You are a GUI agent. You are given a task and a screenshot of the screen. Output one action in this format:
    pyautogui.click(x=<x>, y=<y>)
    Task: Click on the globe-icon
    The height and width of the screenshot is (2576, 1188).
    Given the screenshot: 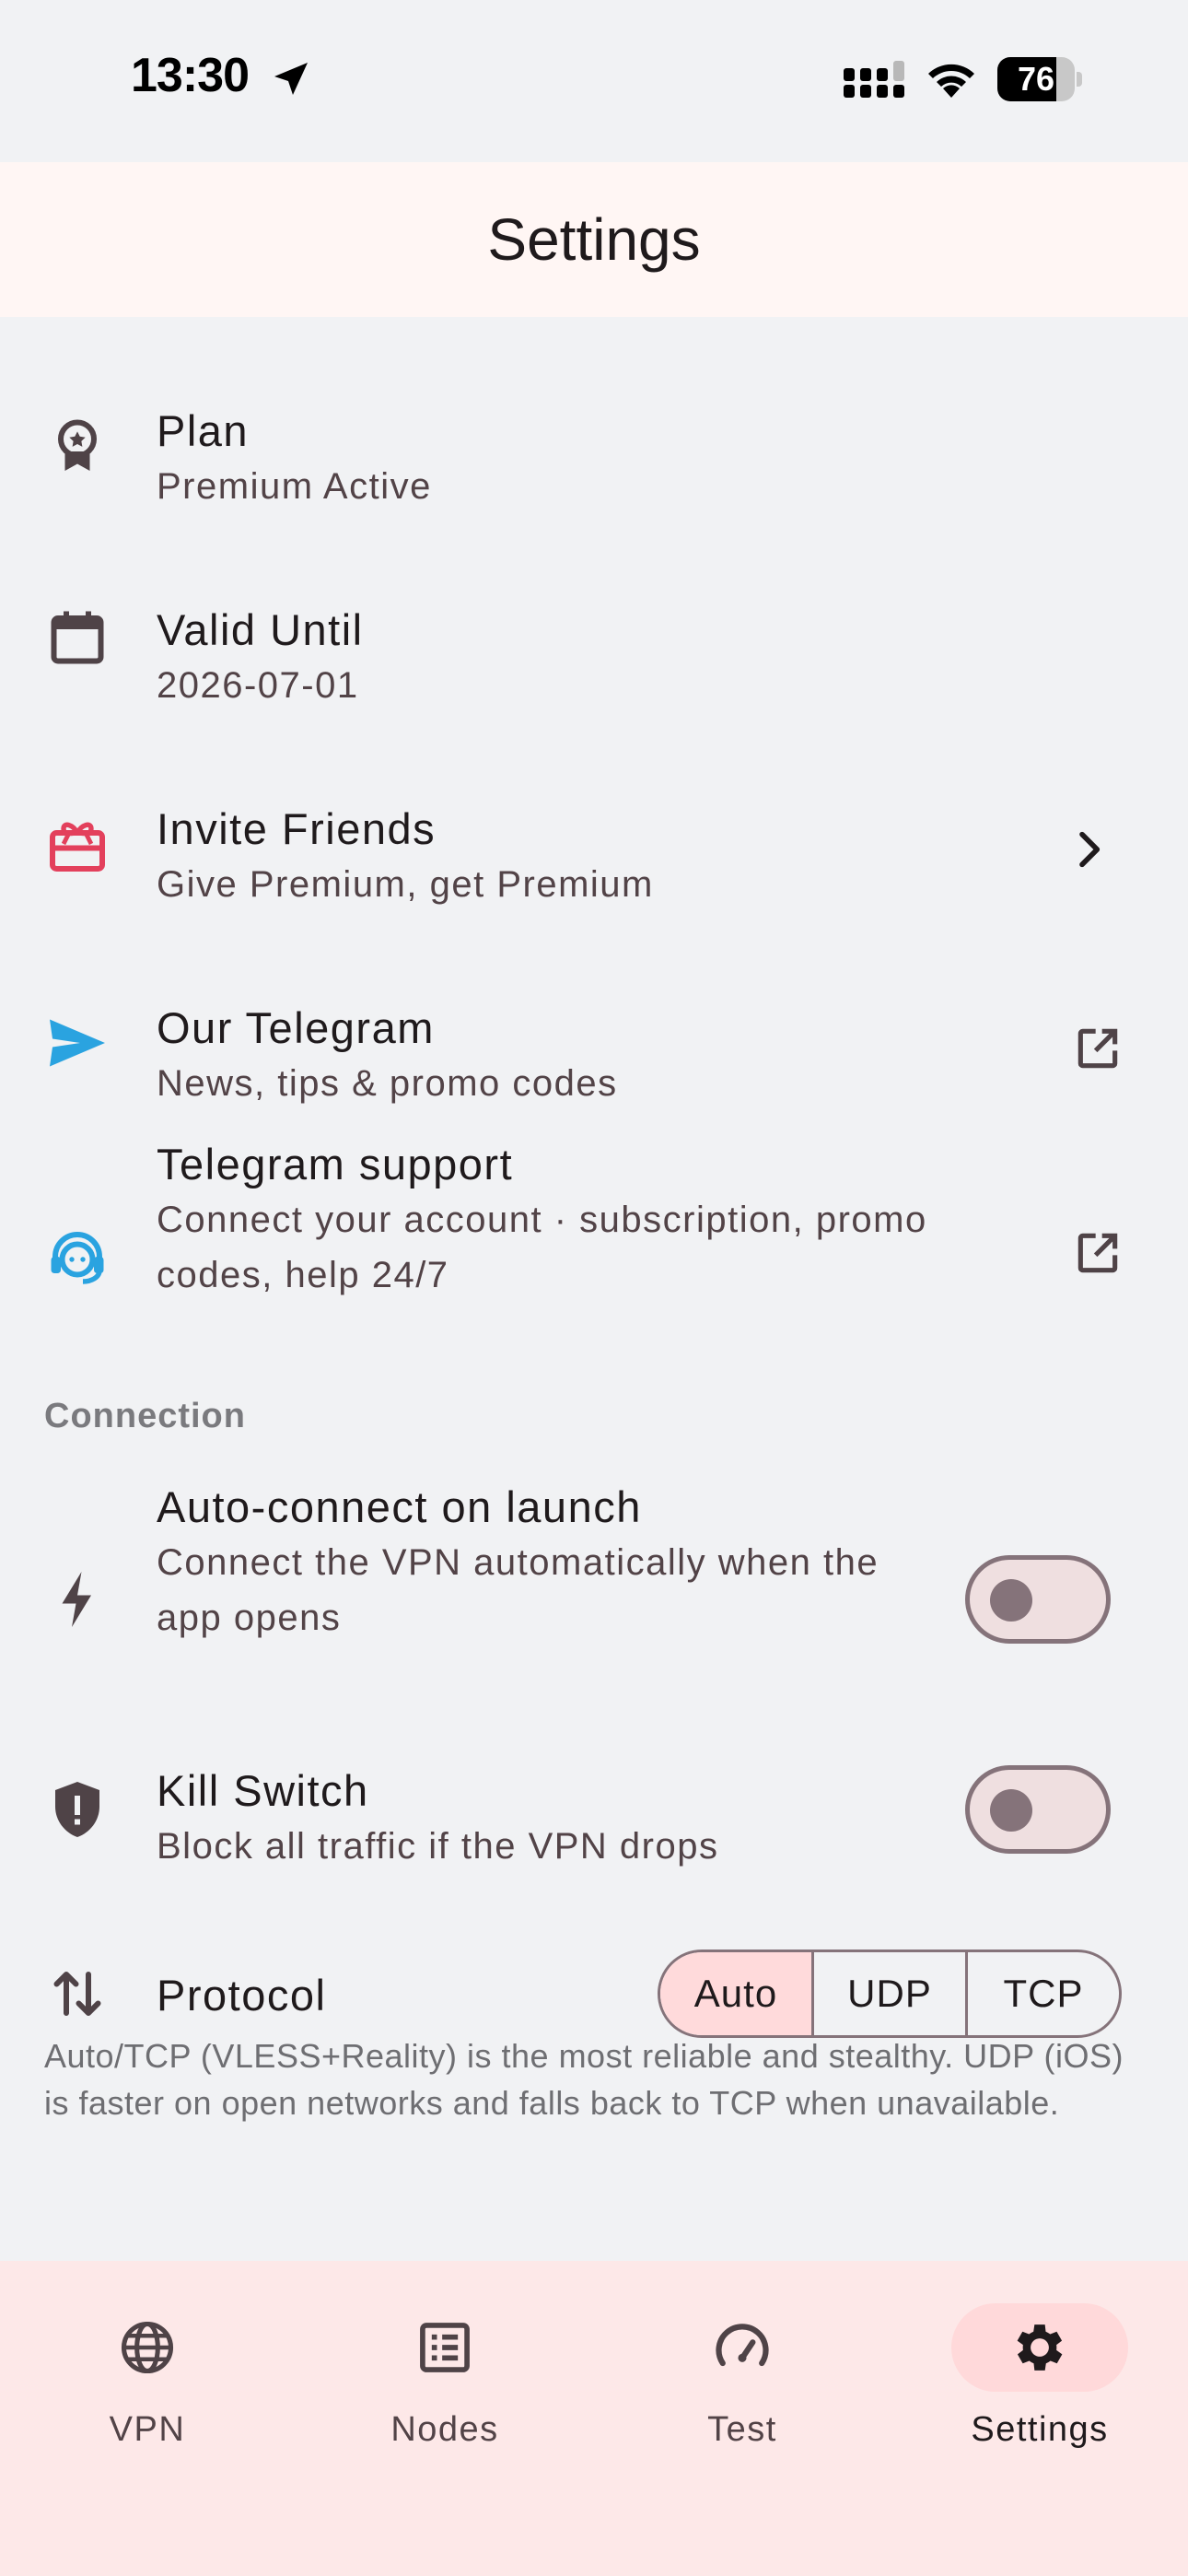 What is the action you would take?
    pyautogui.click(x=147, y=2347)
    